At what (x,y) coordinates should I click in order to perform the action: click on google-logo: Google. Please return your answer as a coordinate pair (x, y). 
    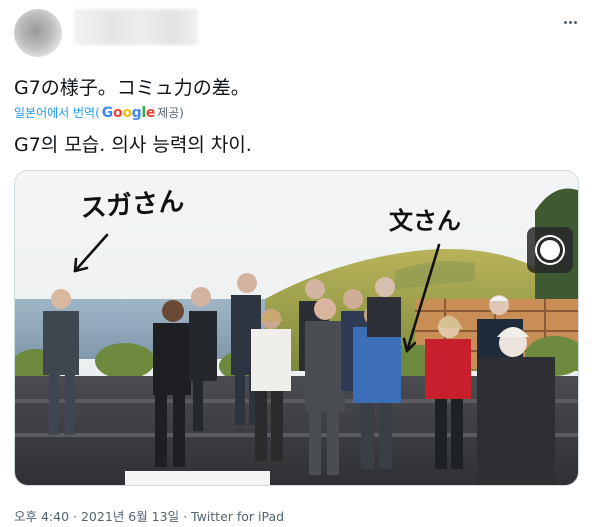
    Looking at the image, I should click on (128, 113).